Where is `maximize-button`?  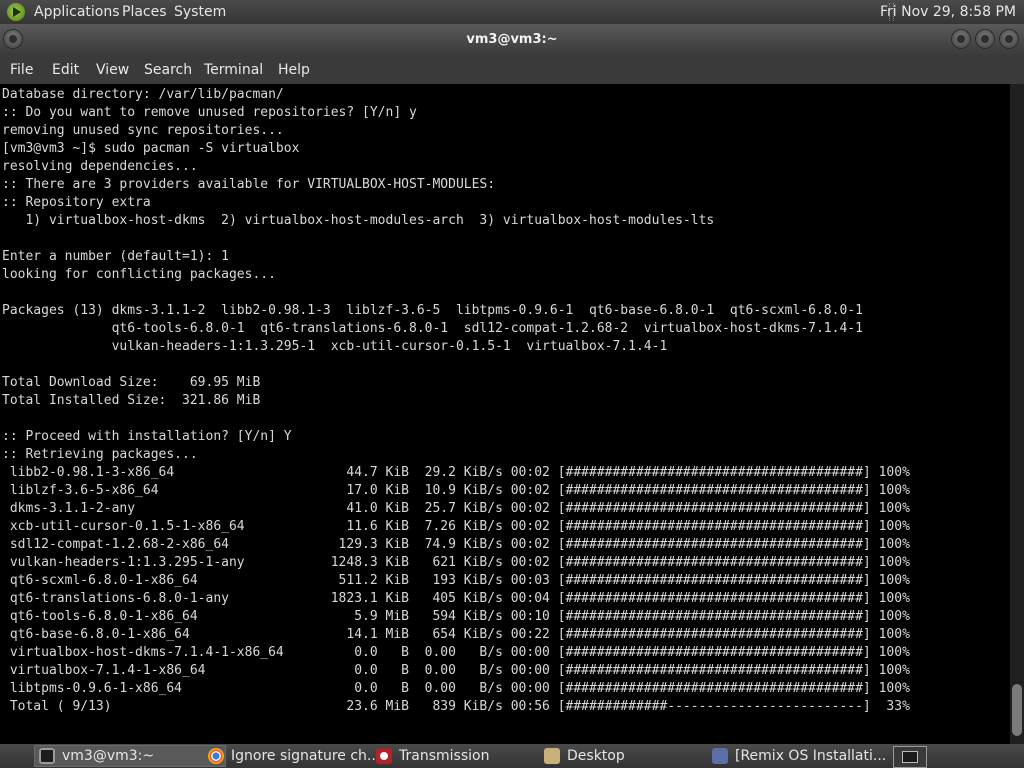 maximize-button is located at coordinates (985, 39).